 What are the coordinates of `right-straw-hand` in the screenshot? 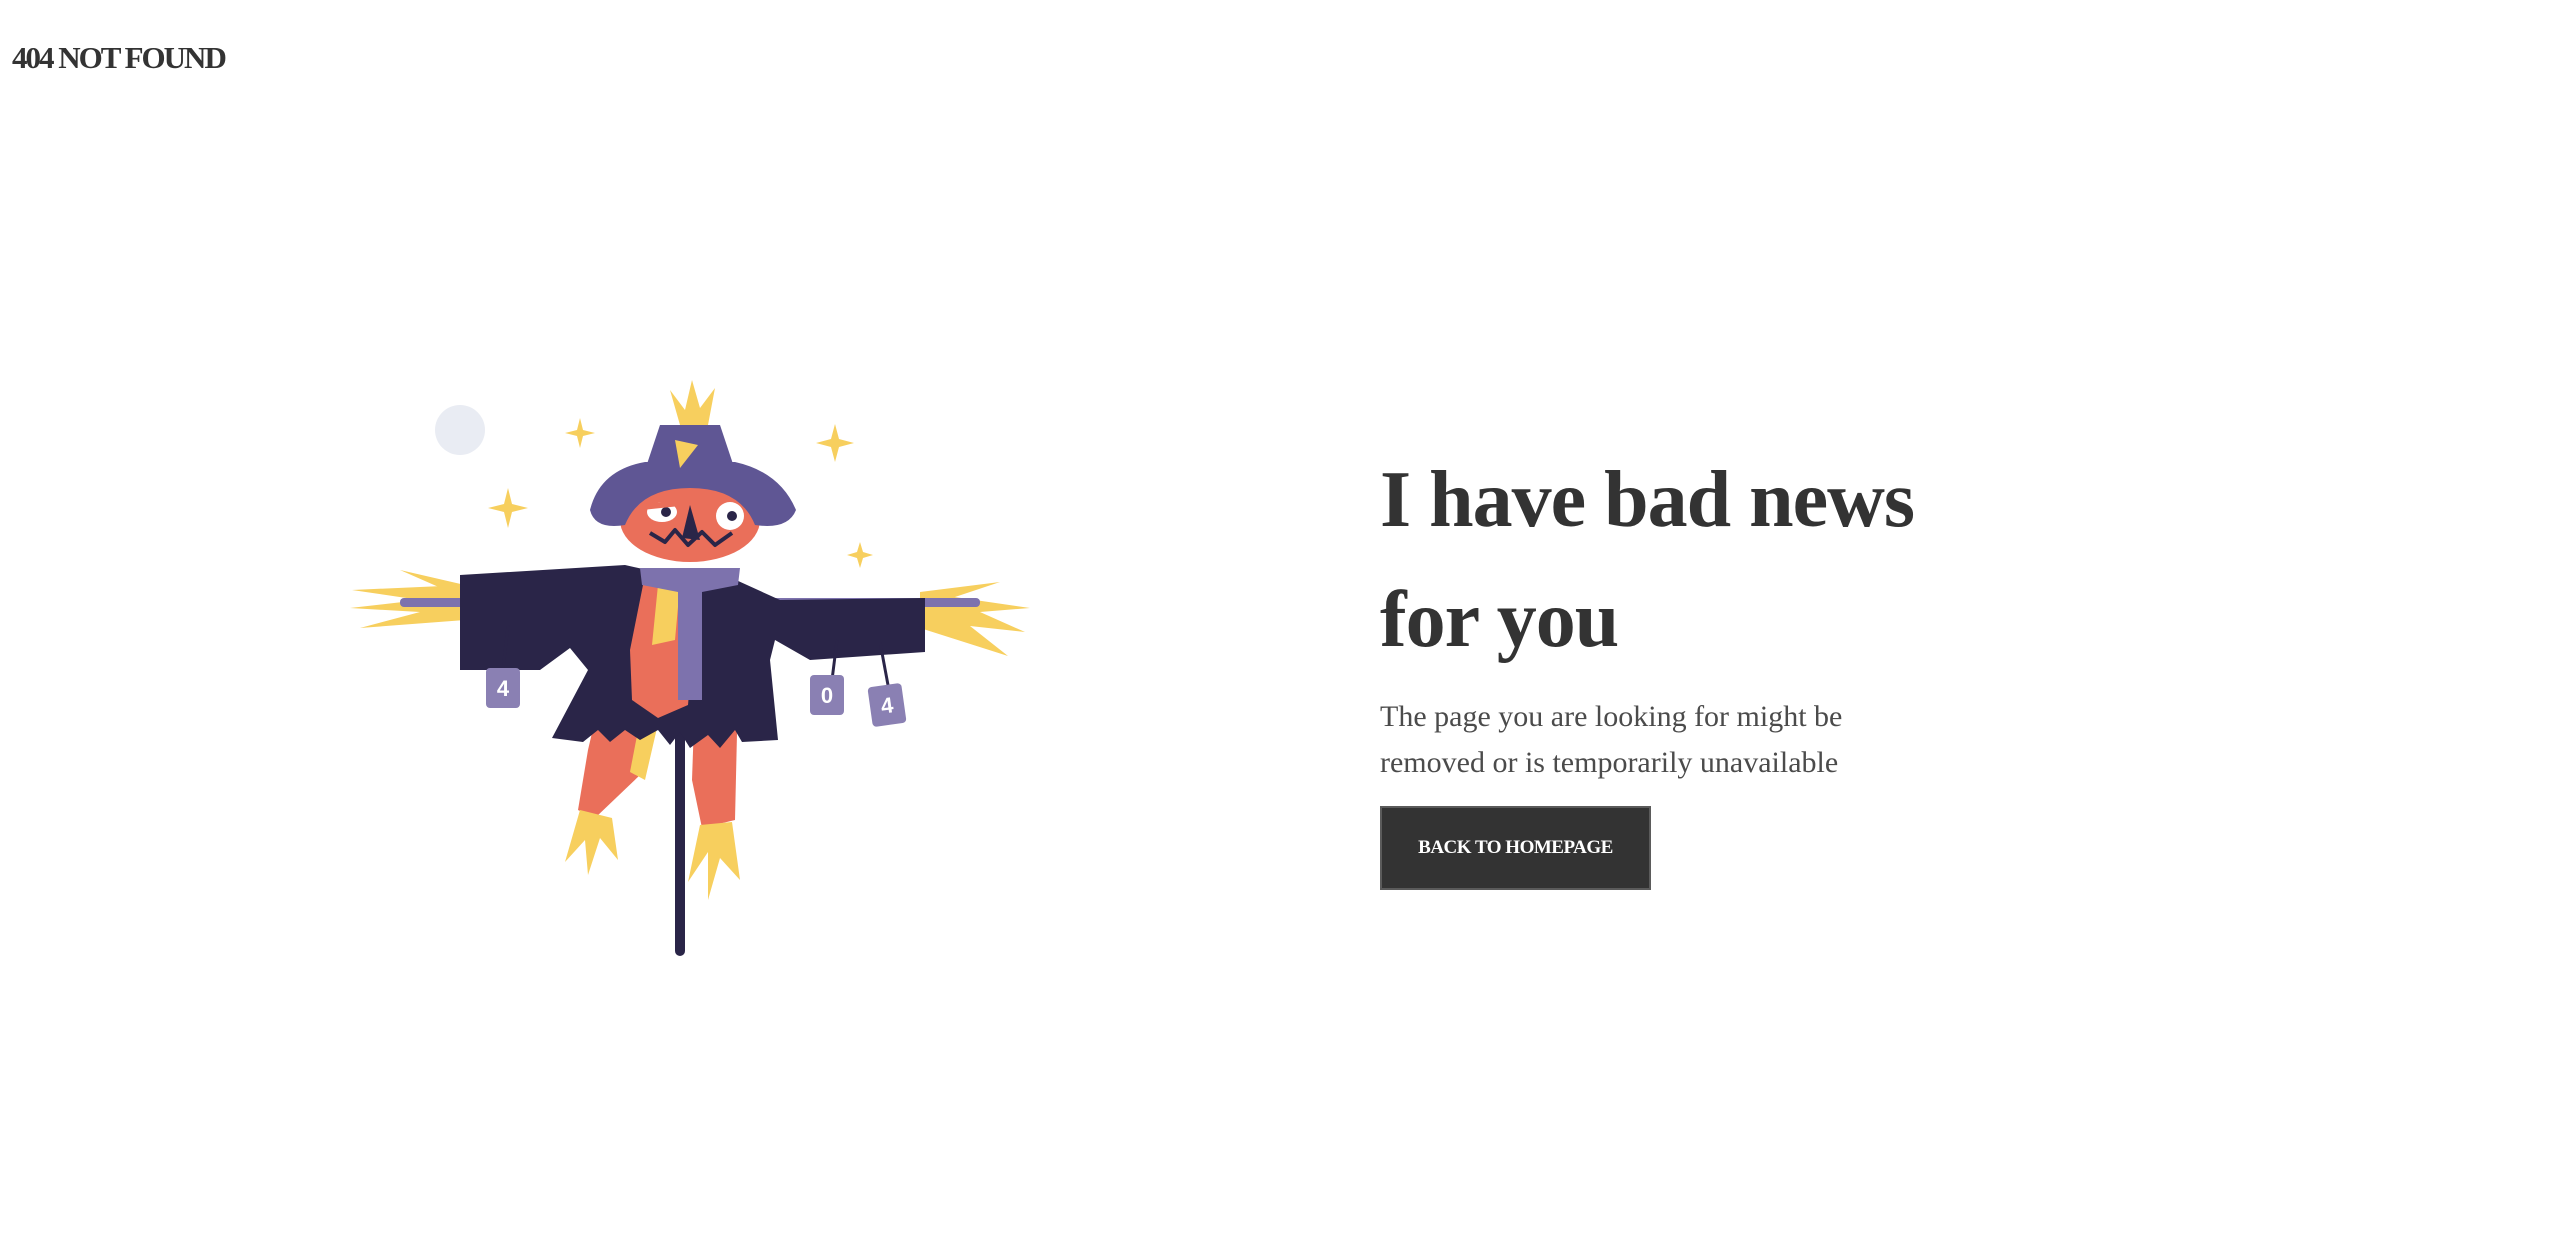 It's located at (975, 619).